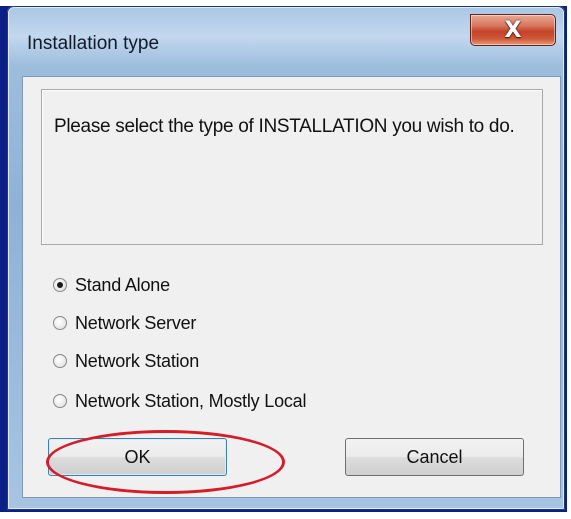 The image size is (571, 519). I want to click on close-button: X, so click(513, 30).